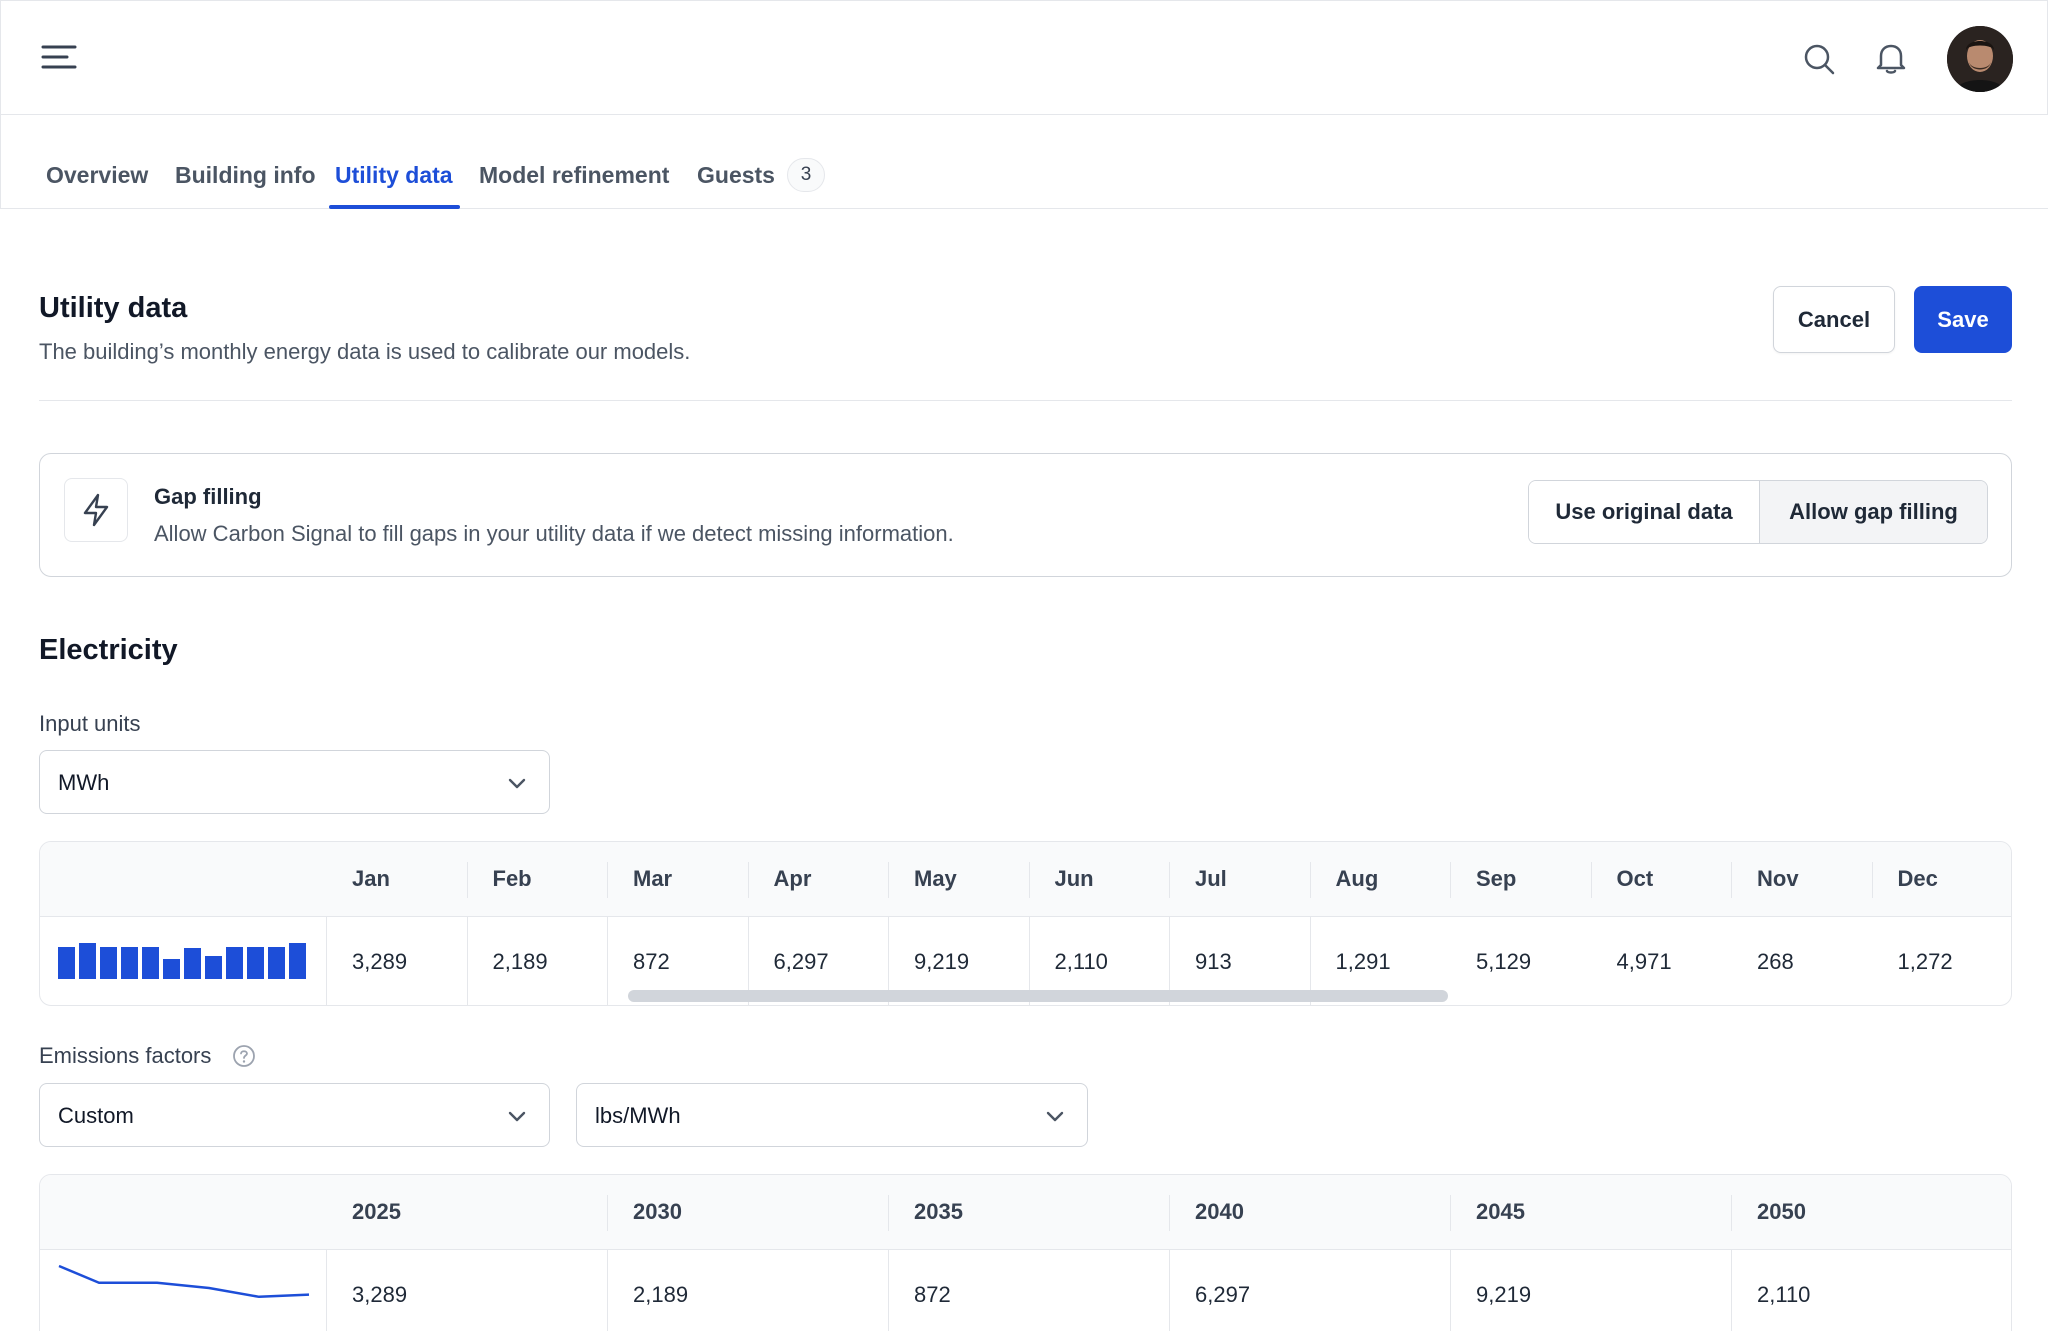 The height and width of the screenshot is (1331, 2048). I want to click on cell-value-nov: 268, so click(1775, 961).